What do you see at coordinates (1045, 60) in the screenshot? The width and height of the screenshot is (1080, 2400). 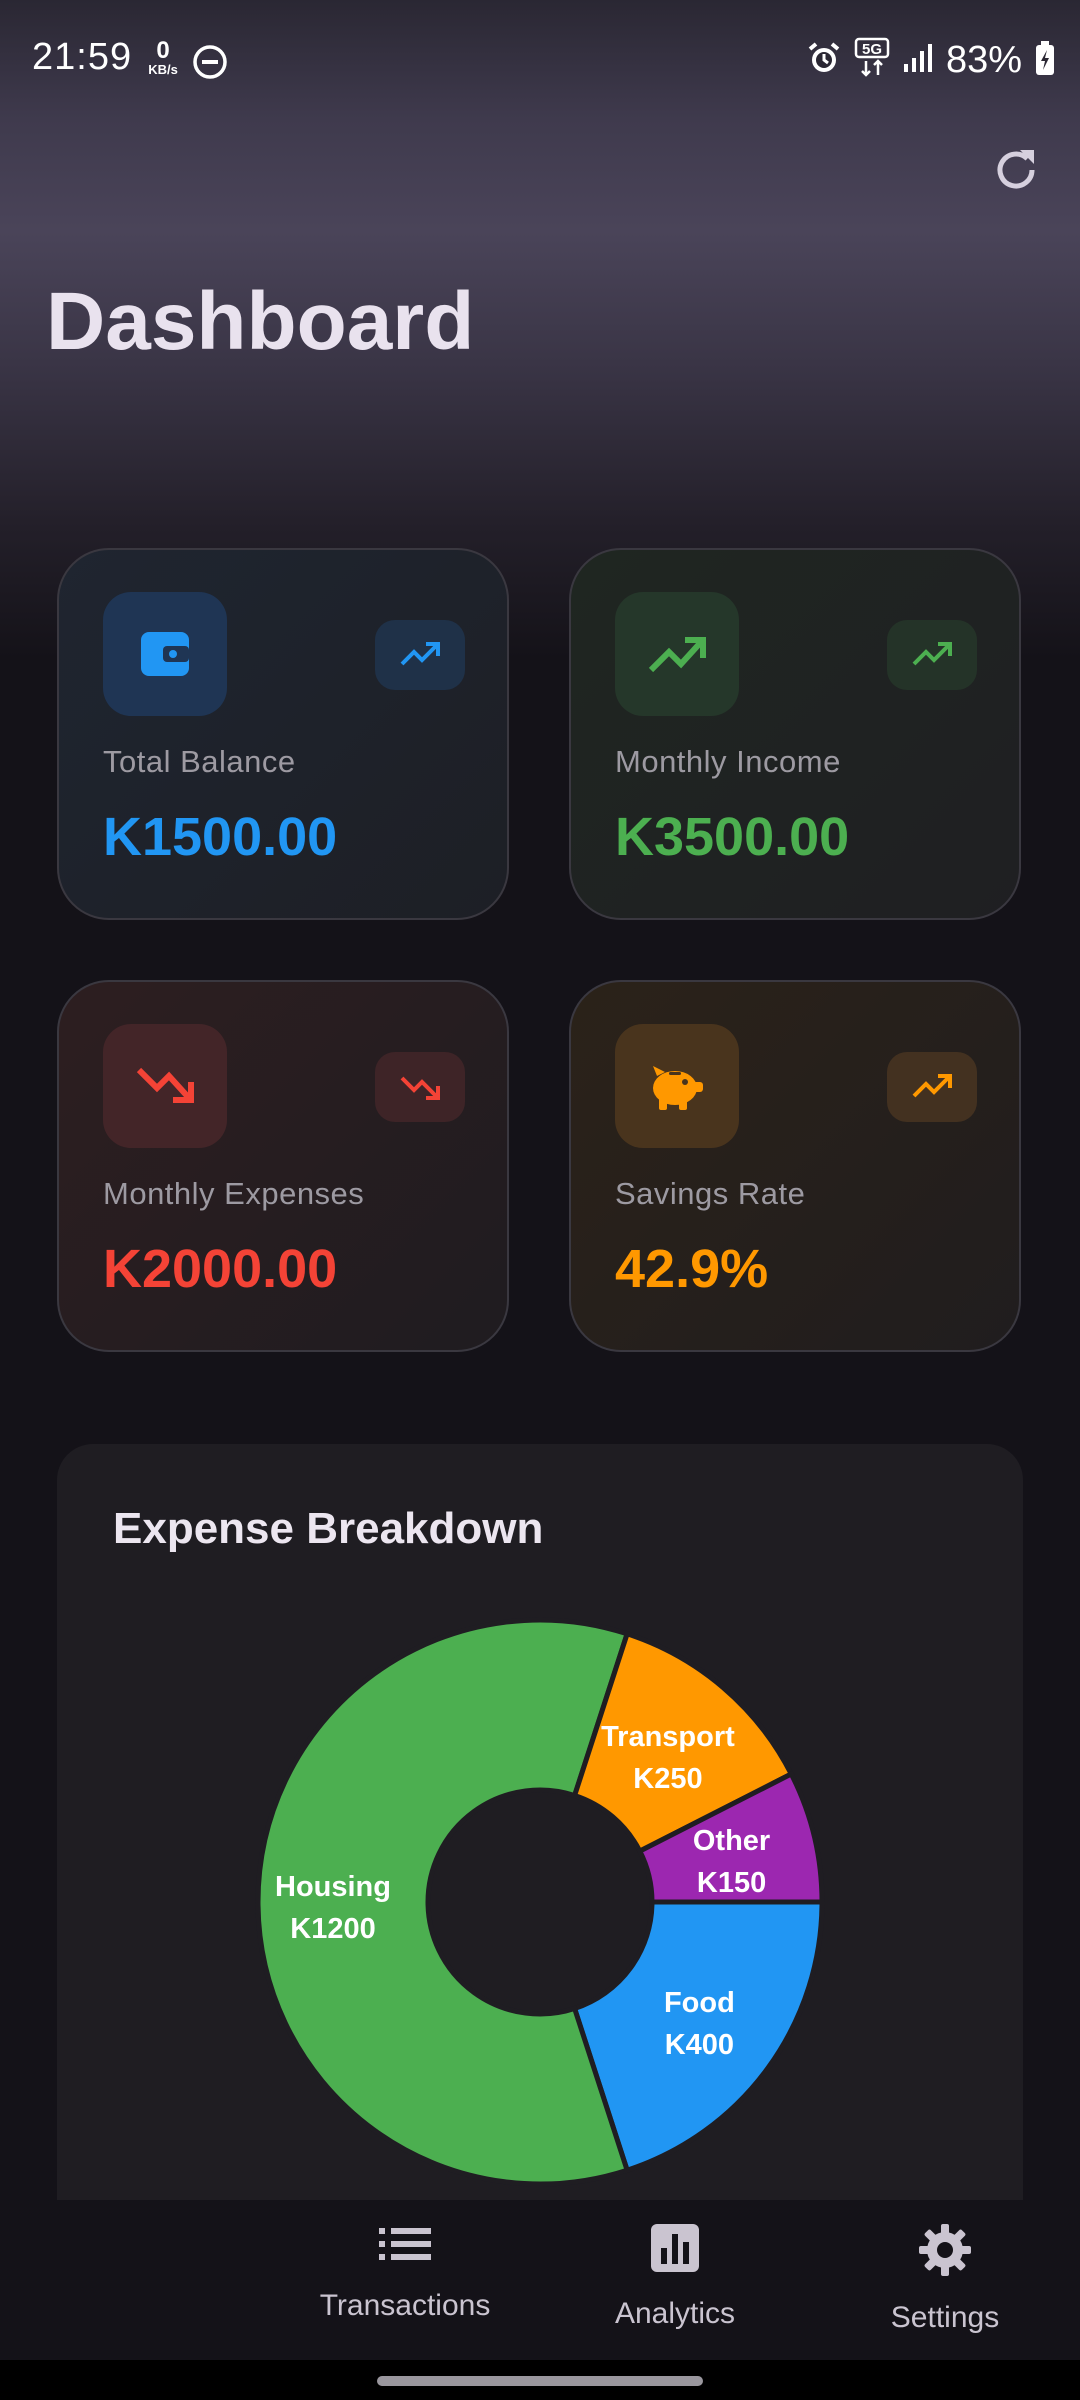 I see `battery-icon` at bounding box center [1045, 60].